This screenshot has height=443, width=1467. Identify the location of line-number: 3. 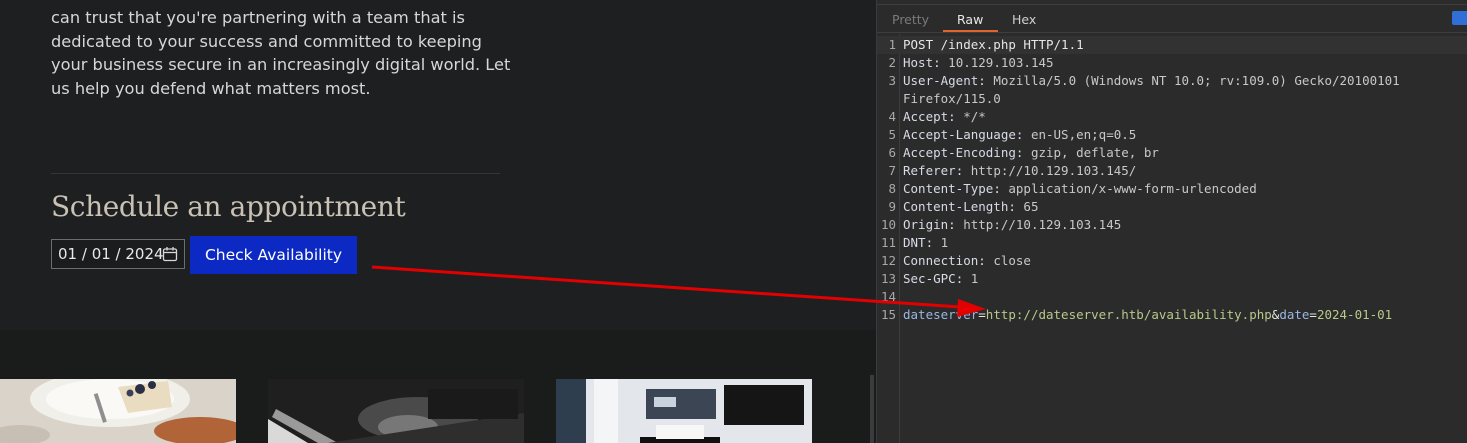
(892, 80).